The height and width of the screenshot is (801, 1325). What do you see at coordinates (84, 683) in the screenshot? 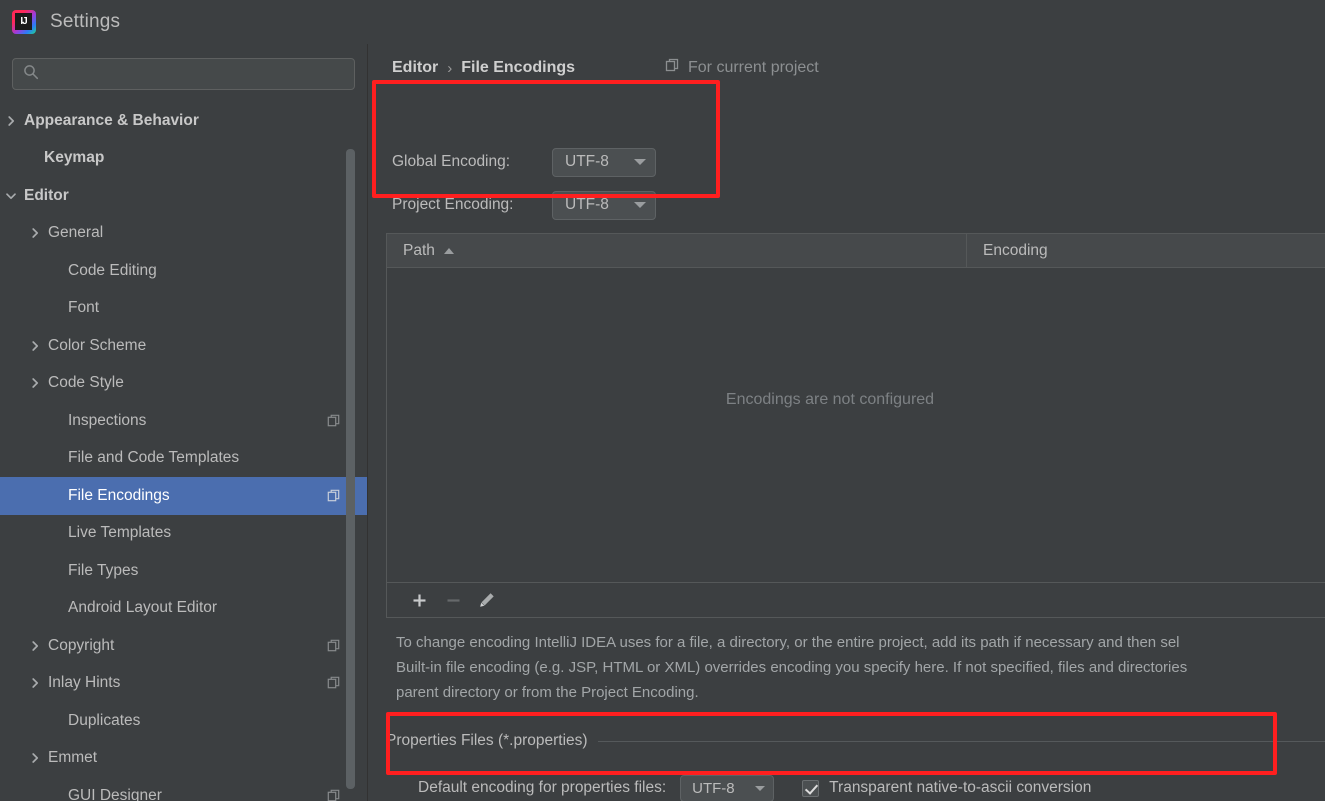
I see `sidebar-item-label: Inlay Hints` at bounding box center [84, 683].